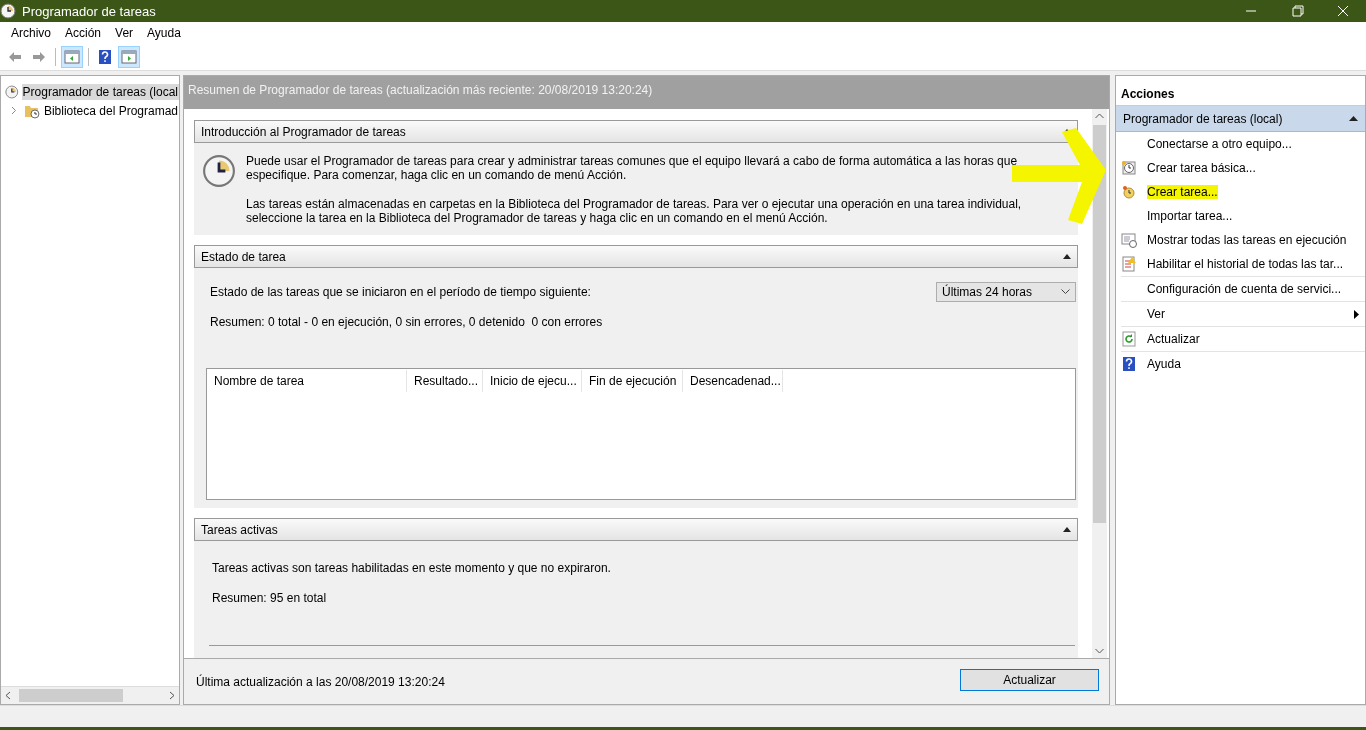 Image resolution: width=1366 pixels, height=730 pixels. I want to click on column-header: Fin de ejecución, so click(632, 381).